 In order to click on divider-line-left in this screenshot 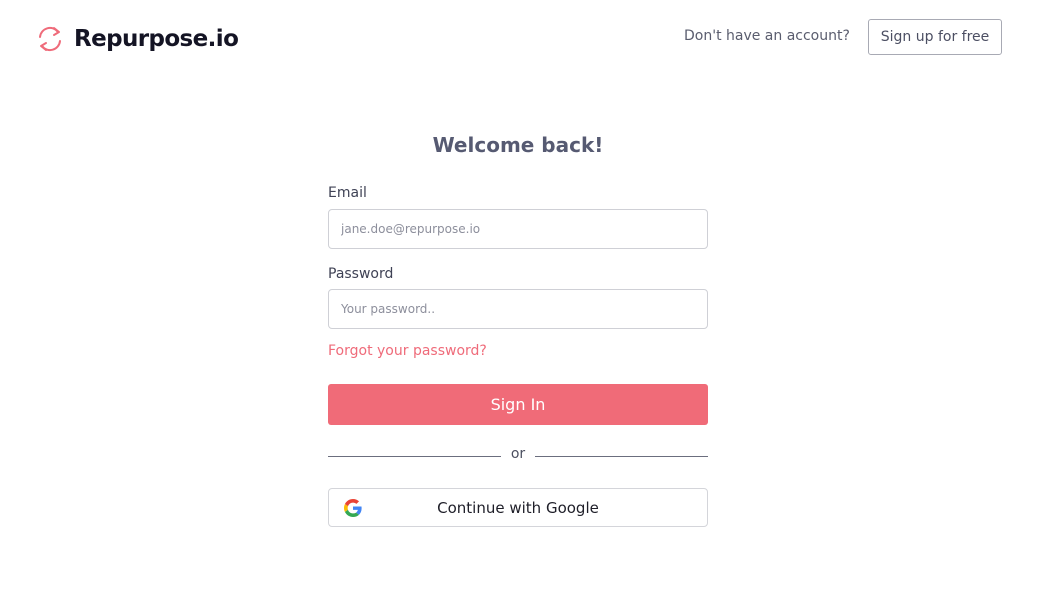, I will do `click(414, 456)`.